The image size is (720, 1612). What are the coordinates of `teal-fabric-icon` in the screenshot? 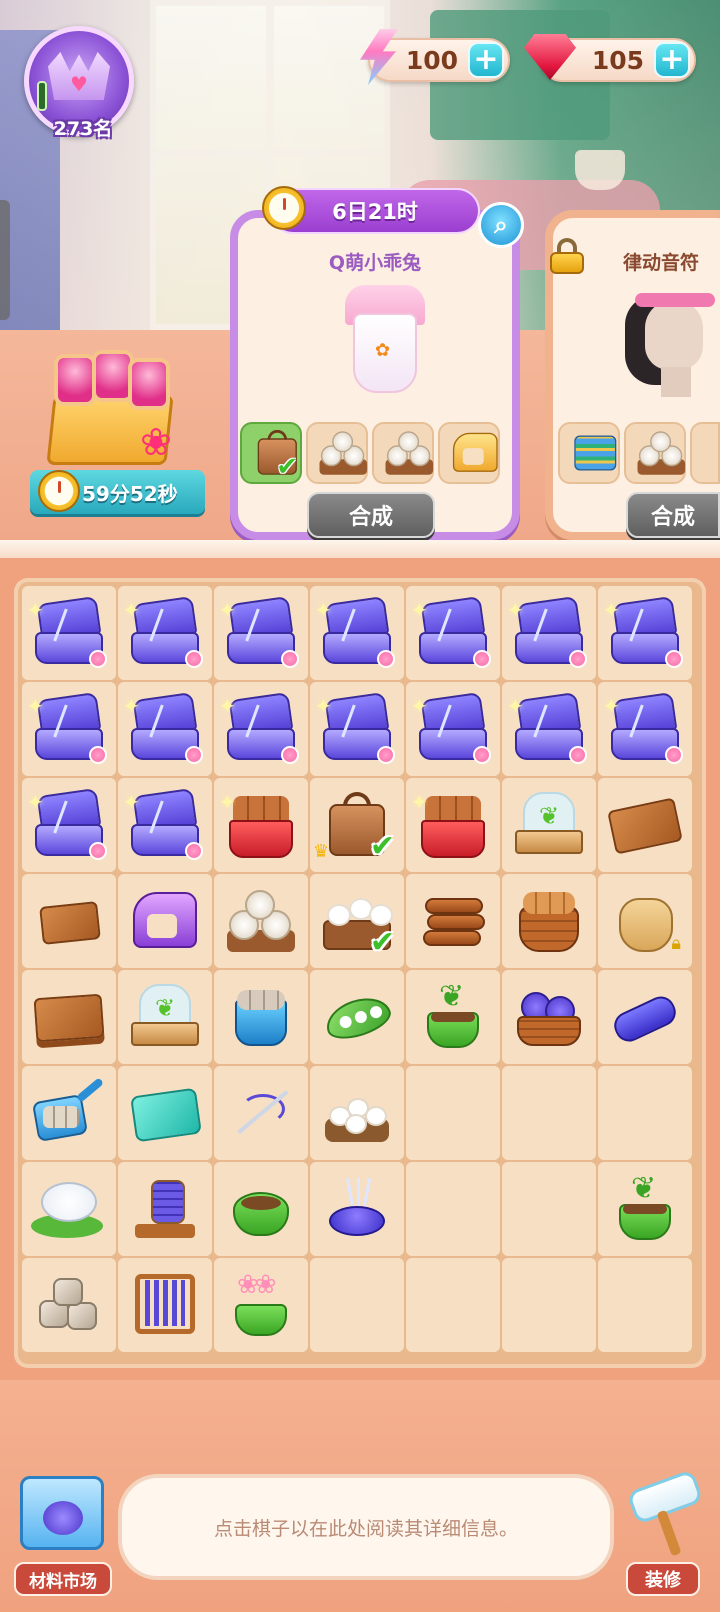 It's located at (165, 1113).